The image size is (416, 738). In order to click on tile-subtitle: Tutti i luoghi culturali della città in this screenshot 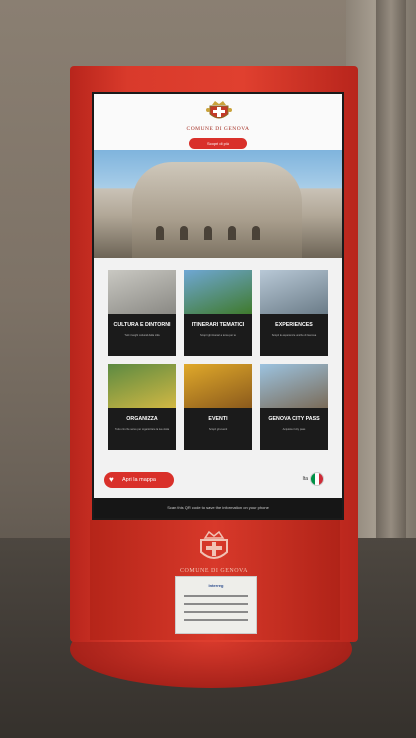, I will do `click(142, 335)`.